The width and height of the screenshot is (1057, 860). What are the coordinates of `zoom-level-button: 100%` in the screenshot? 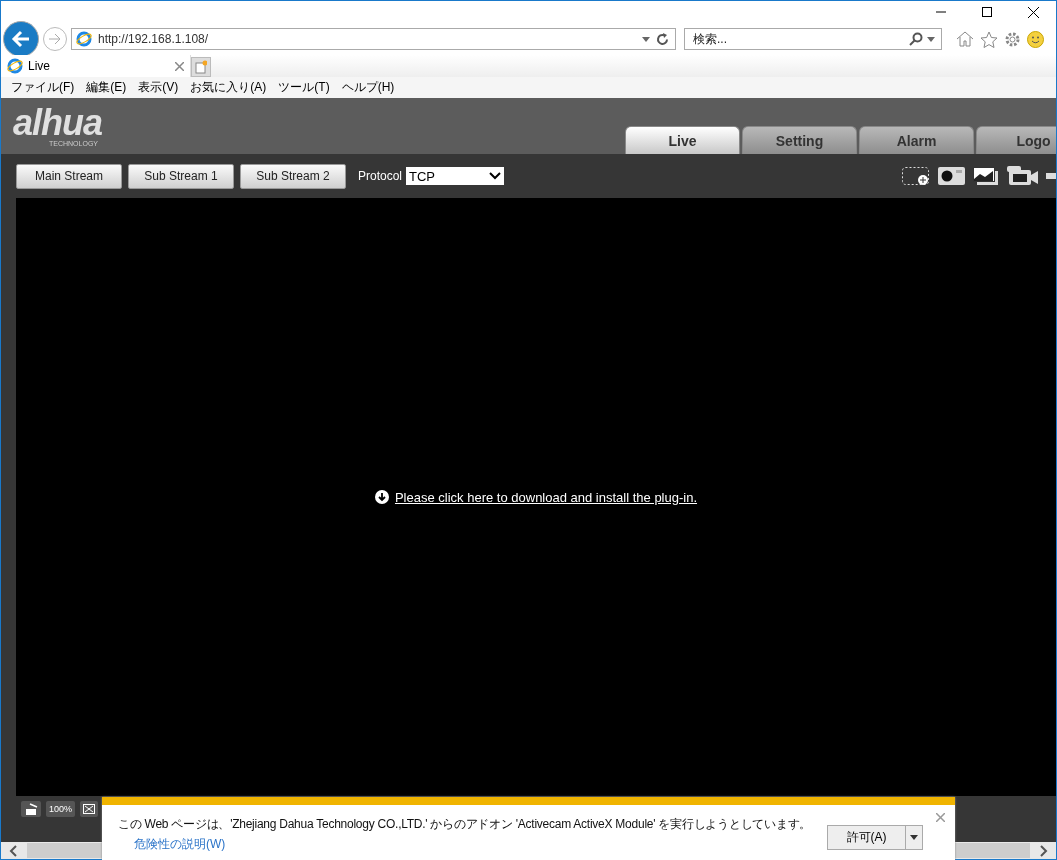 It's located at (61, 809).